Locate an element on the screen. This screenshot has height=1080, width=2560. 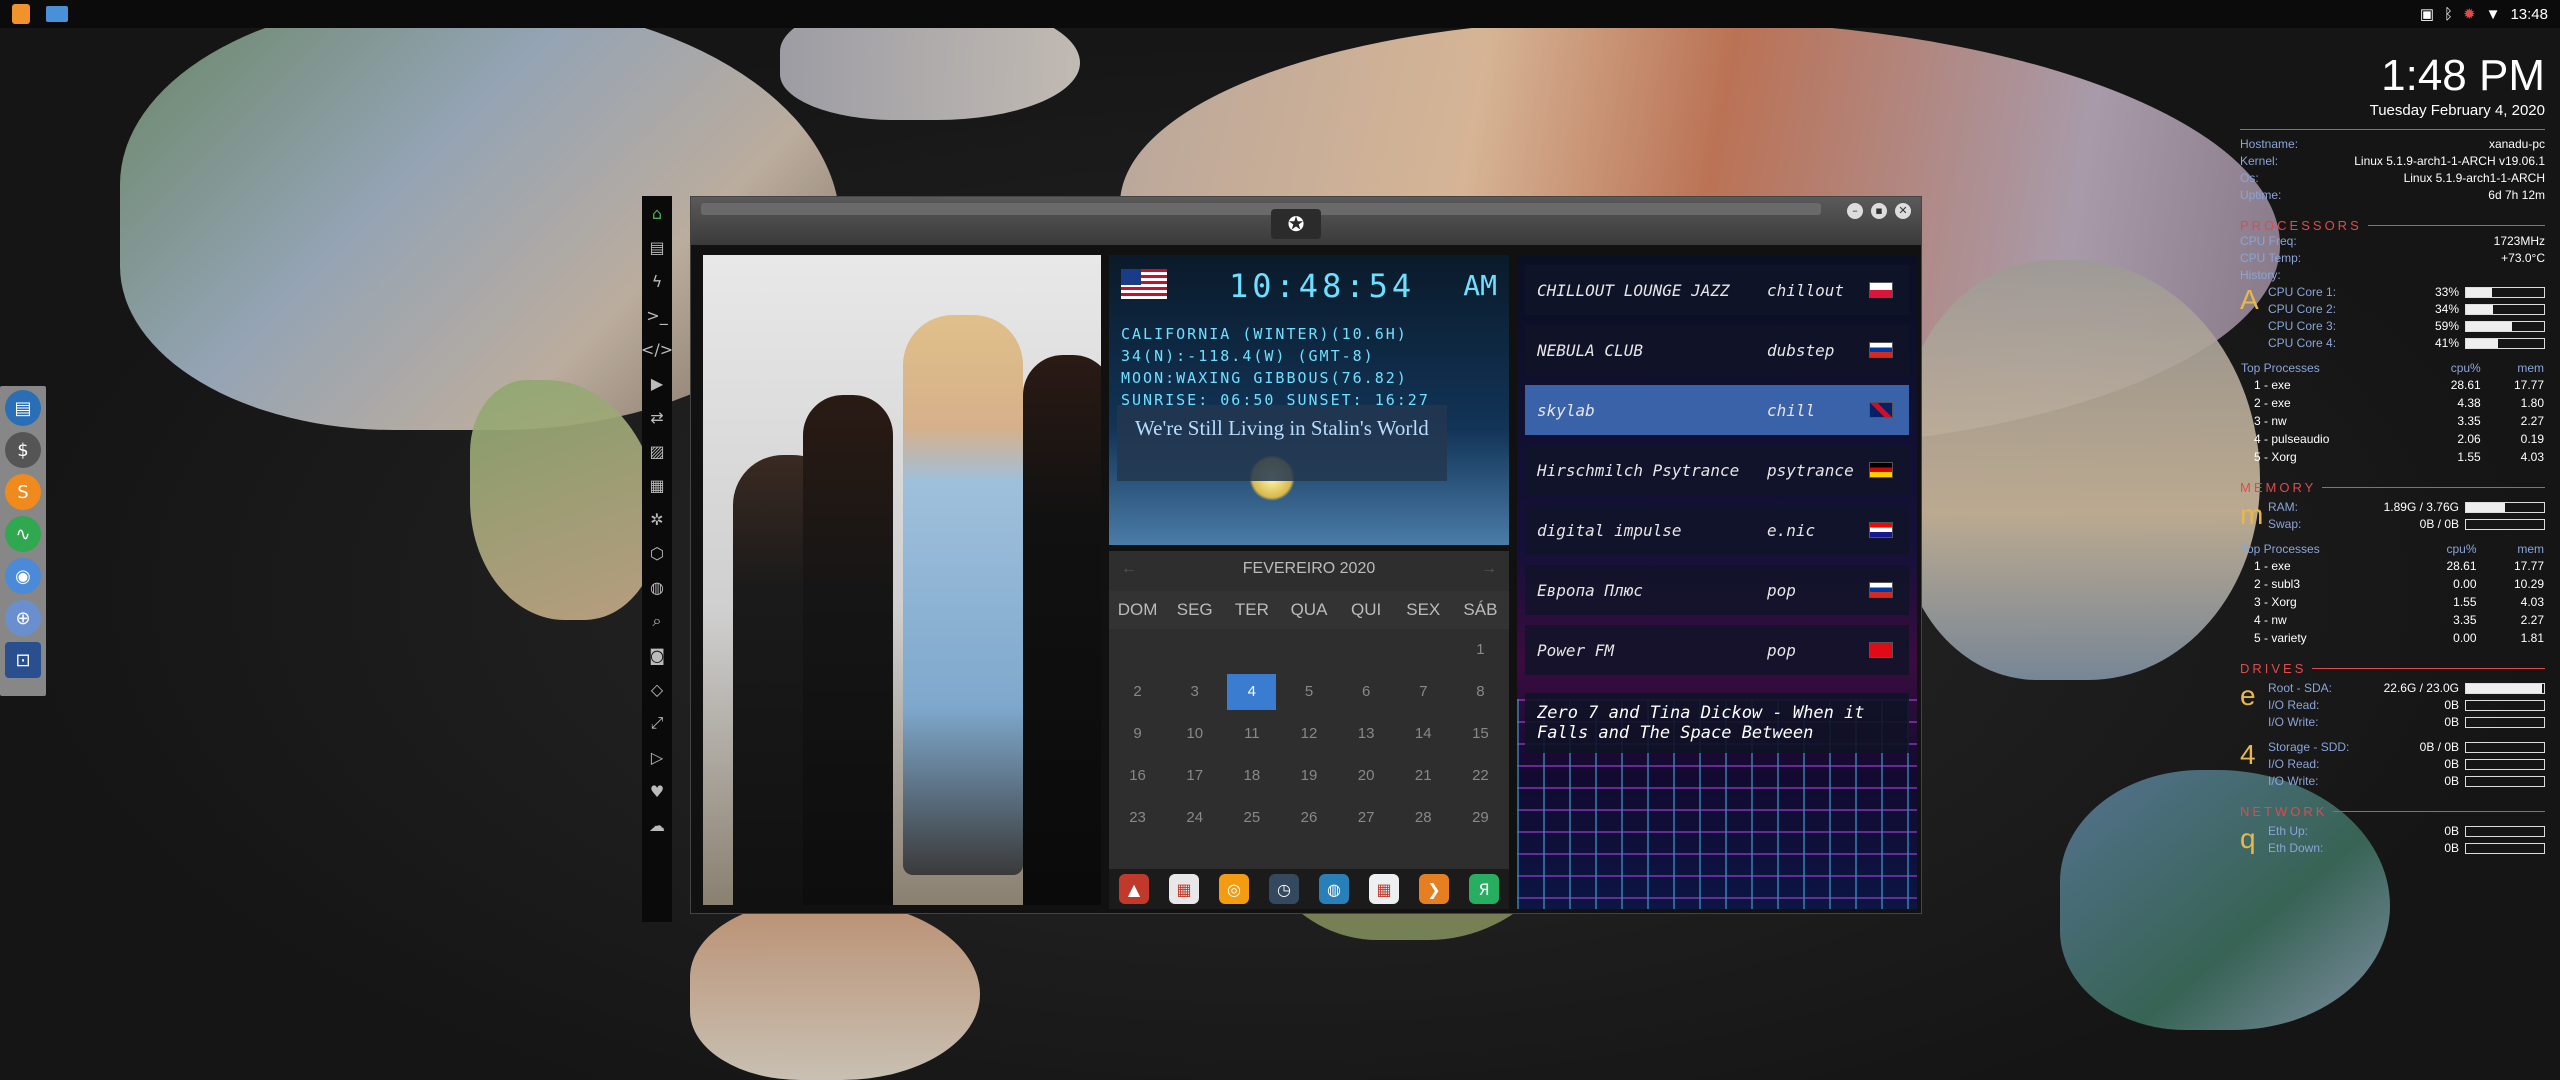
screenshot-icon: ⊡ is located at coordinates (23, 660).